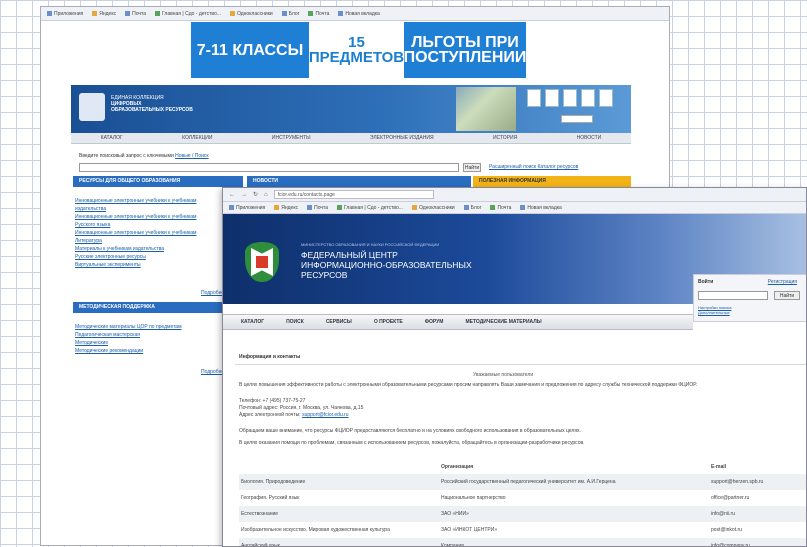  Describe the element at coordinates (128, 335) in the screenshot. I see `list-item: Педагогическая мастерская` at that location.